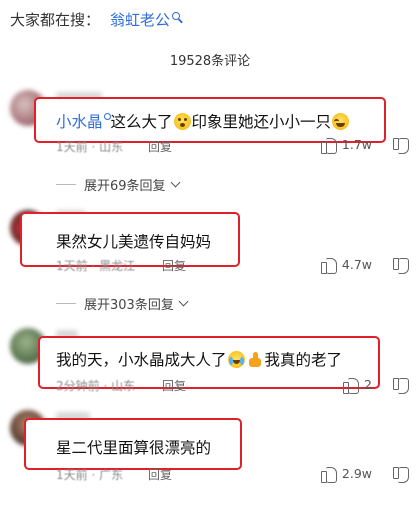 The image size is (420, 506). Describe the element at coordinates (96, 386) in the screenshot. I see `comment-meta: 2分钟前 · 山东` at that location.